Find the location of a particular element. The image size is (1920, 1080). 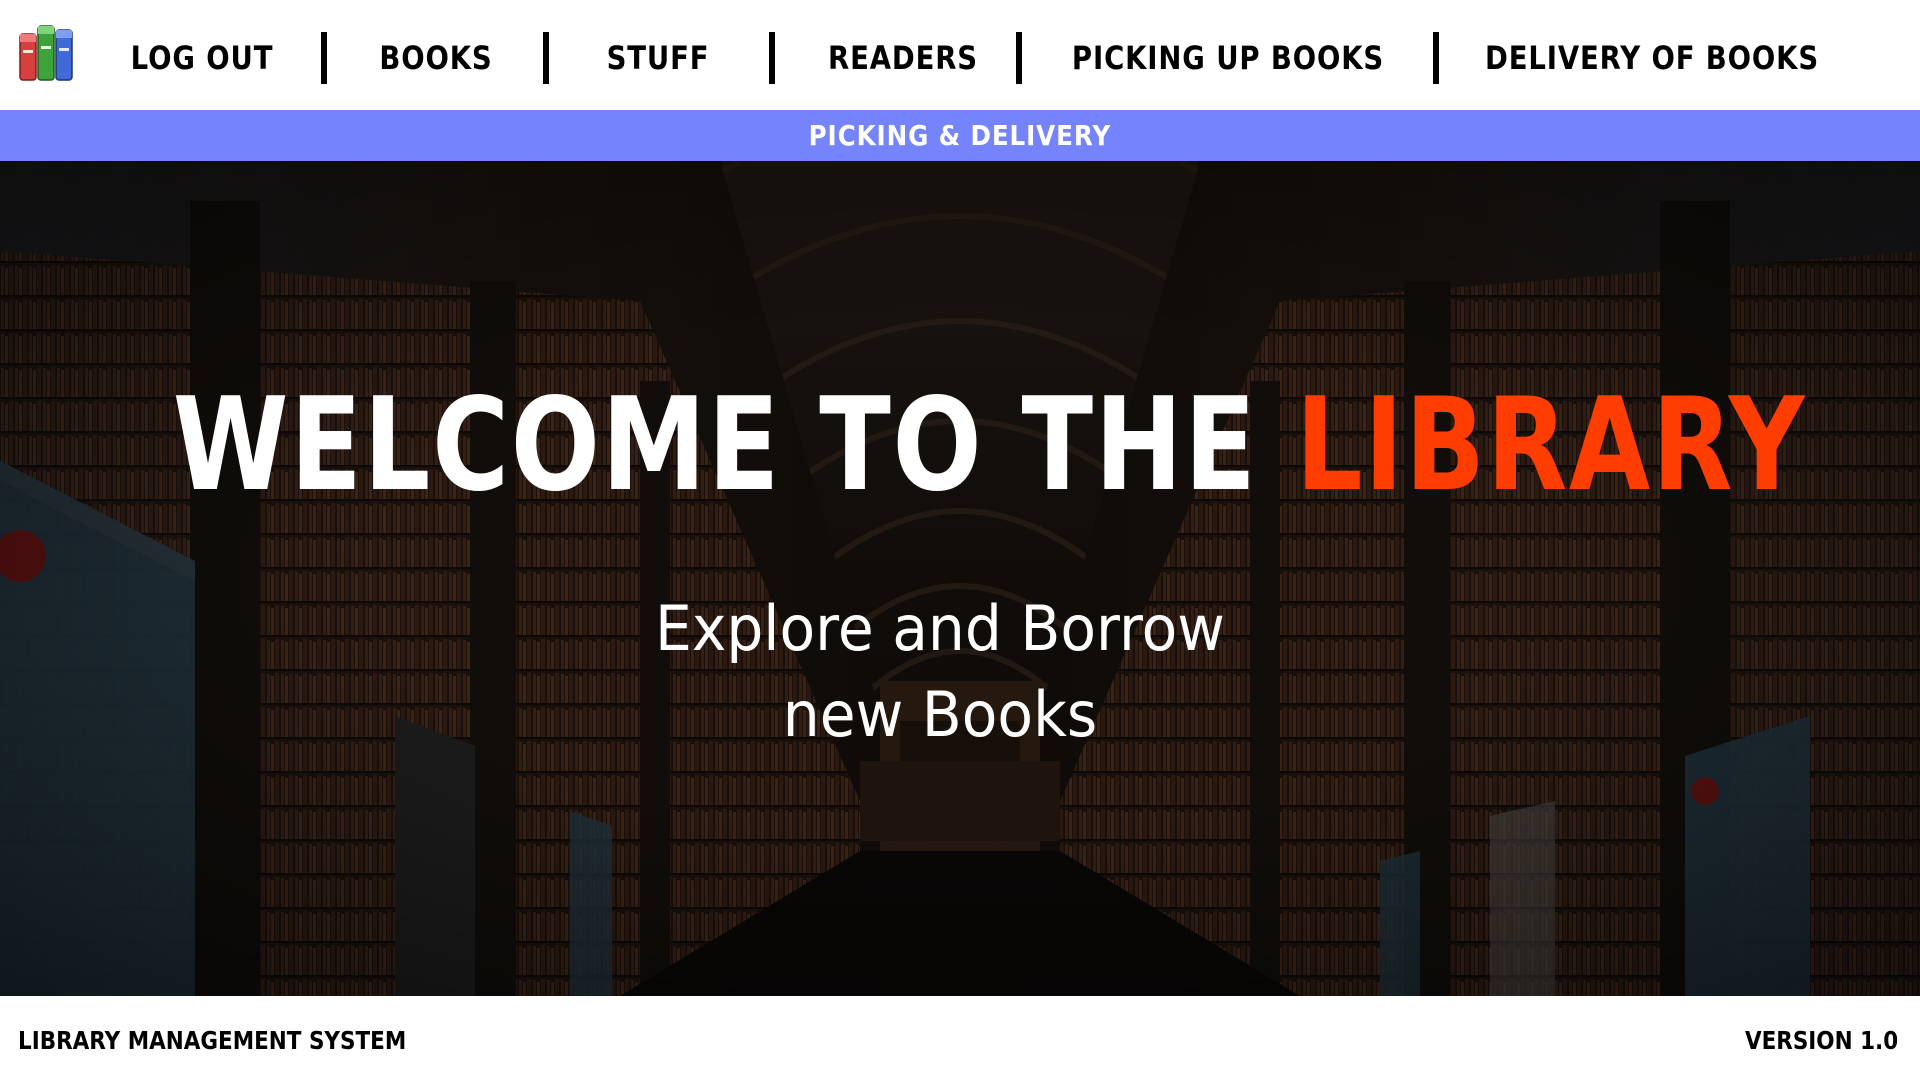

nav-stuff: STUFF is located at coordinates (658, 58).